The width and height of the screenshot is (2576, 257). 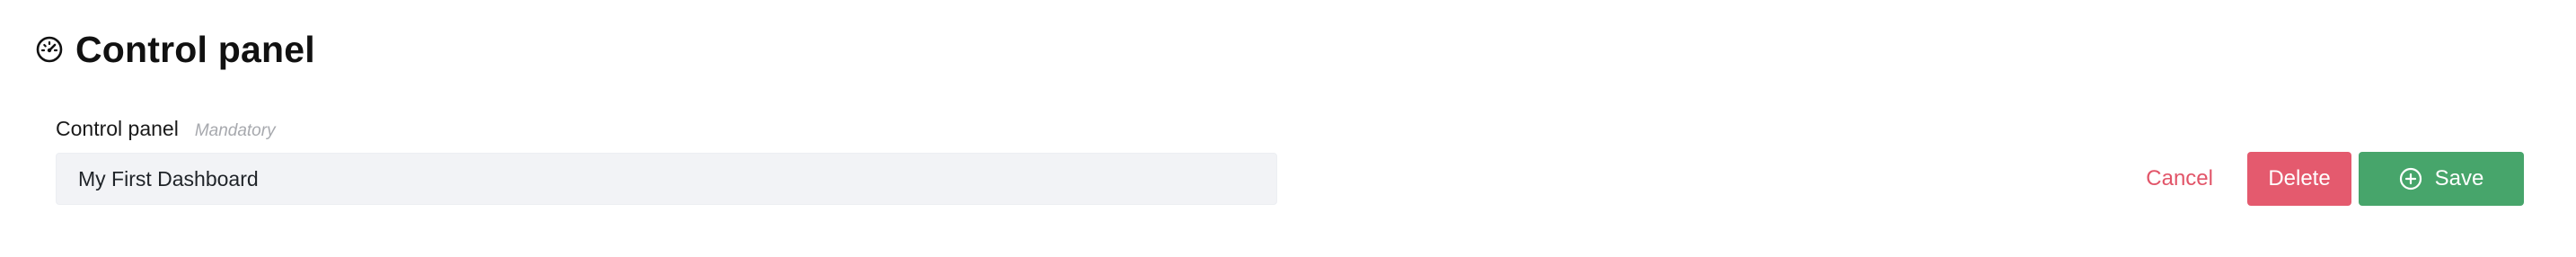 I want to click on cancel-button: Cancel, so click(x=2179, y=179).